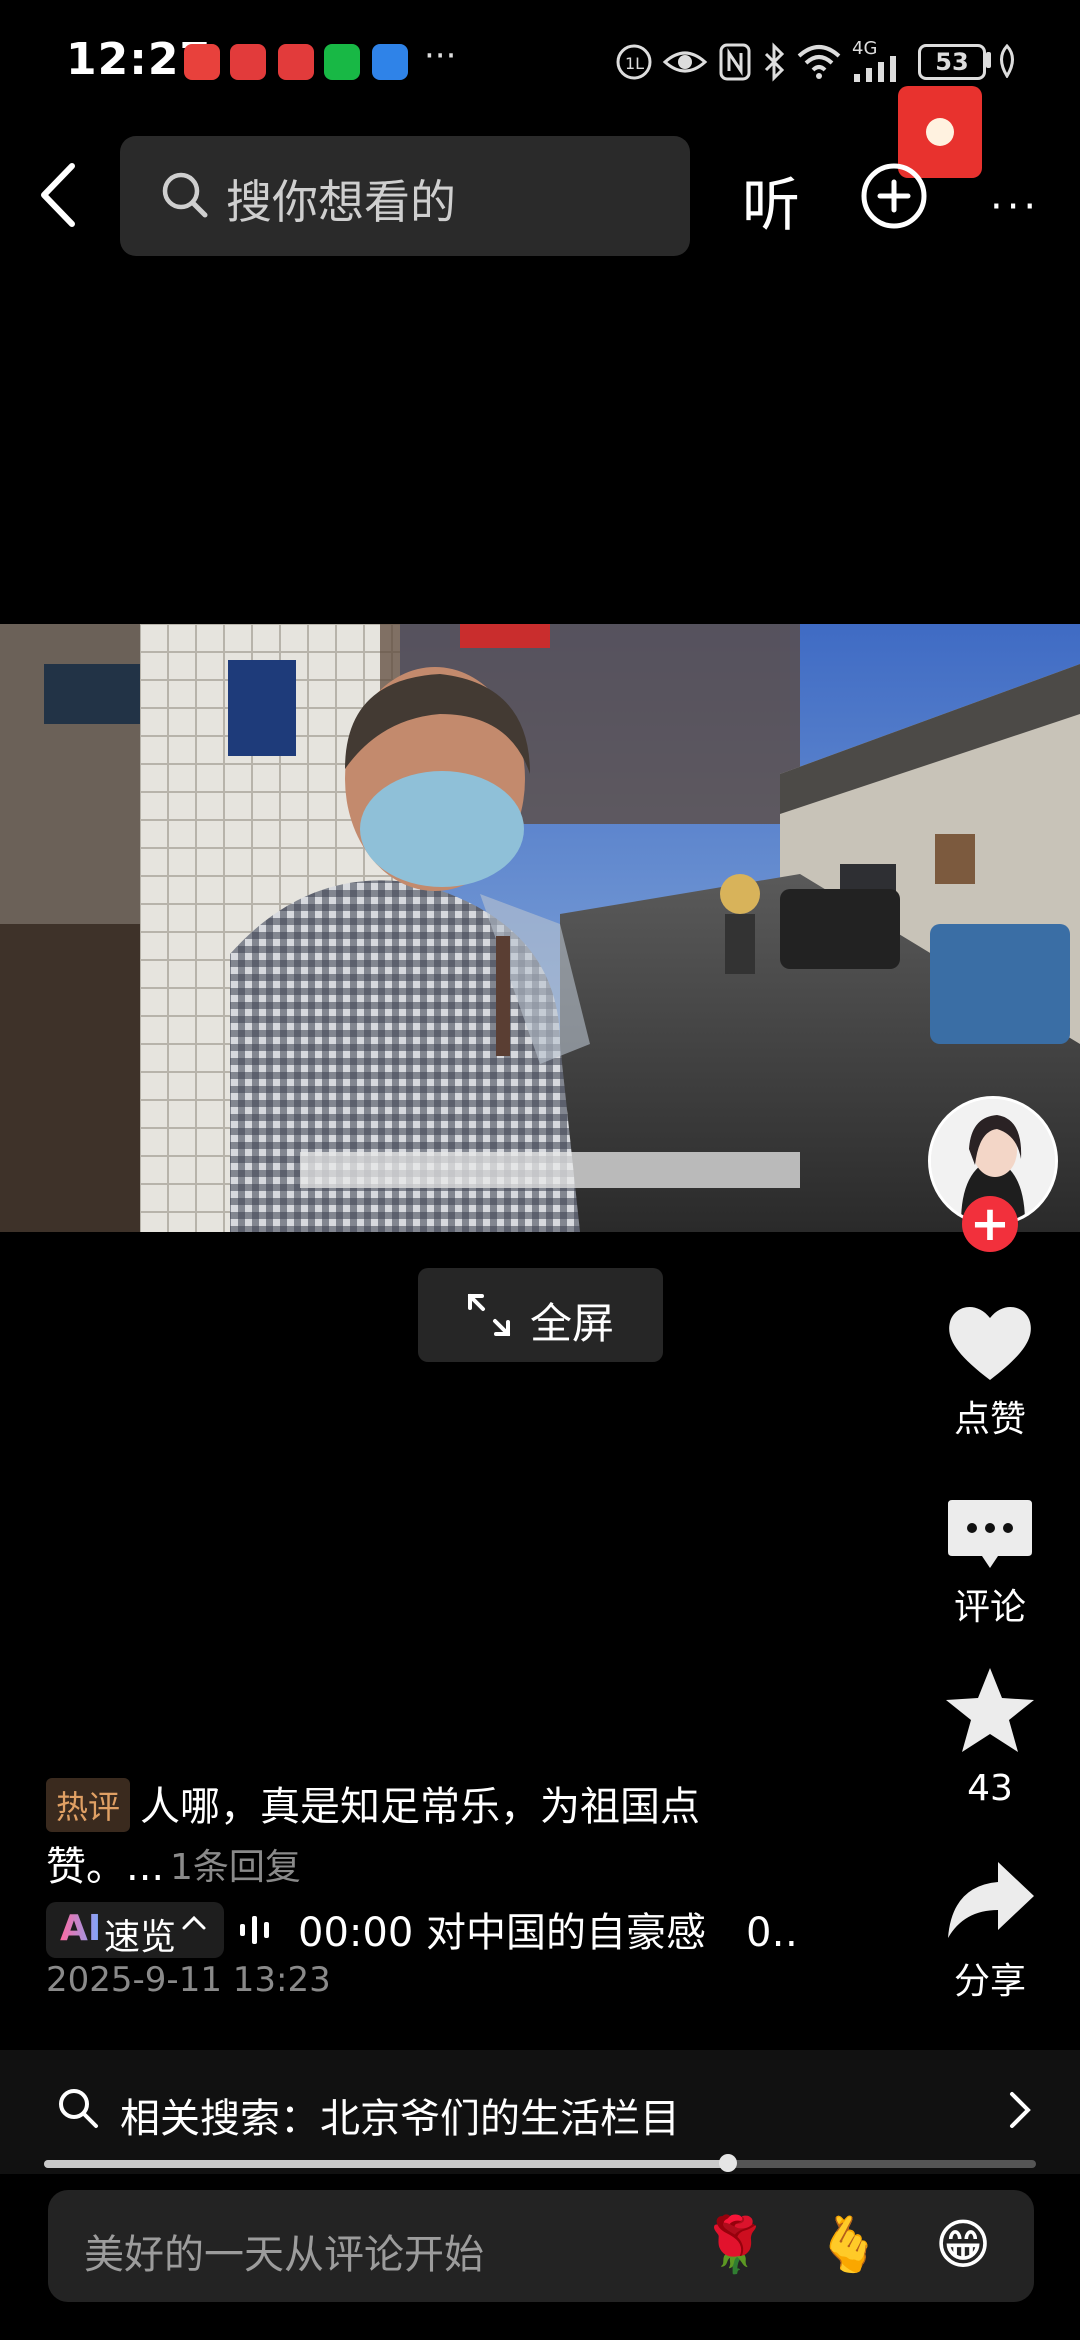 Image resolution: width=1080 pixels, height=2340 pixels. Describe the element at coordinates (735, 2245) in the screenshot. I see `rose-emoji-button: 🌹` at that location.